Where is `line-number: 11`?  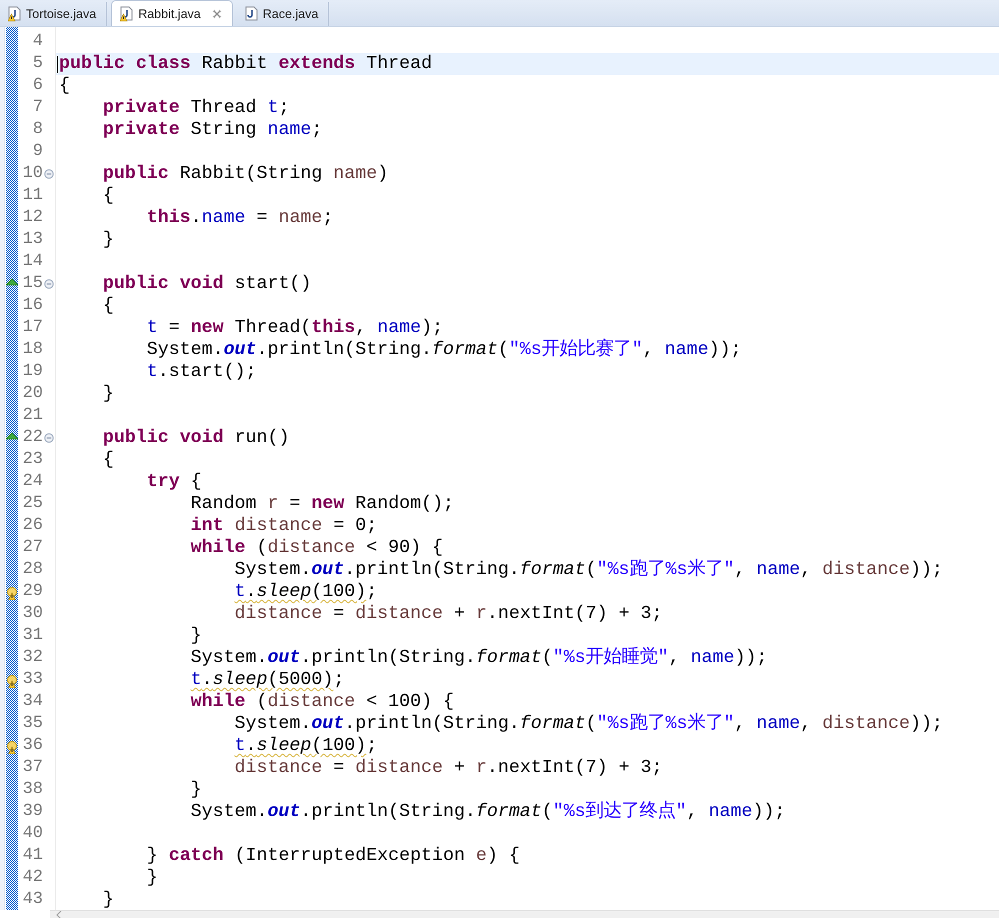 line-number: 11 is located at coordinates (32, 196).